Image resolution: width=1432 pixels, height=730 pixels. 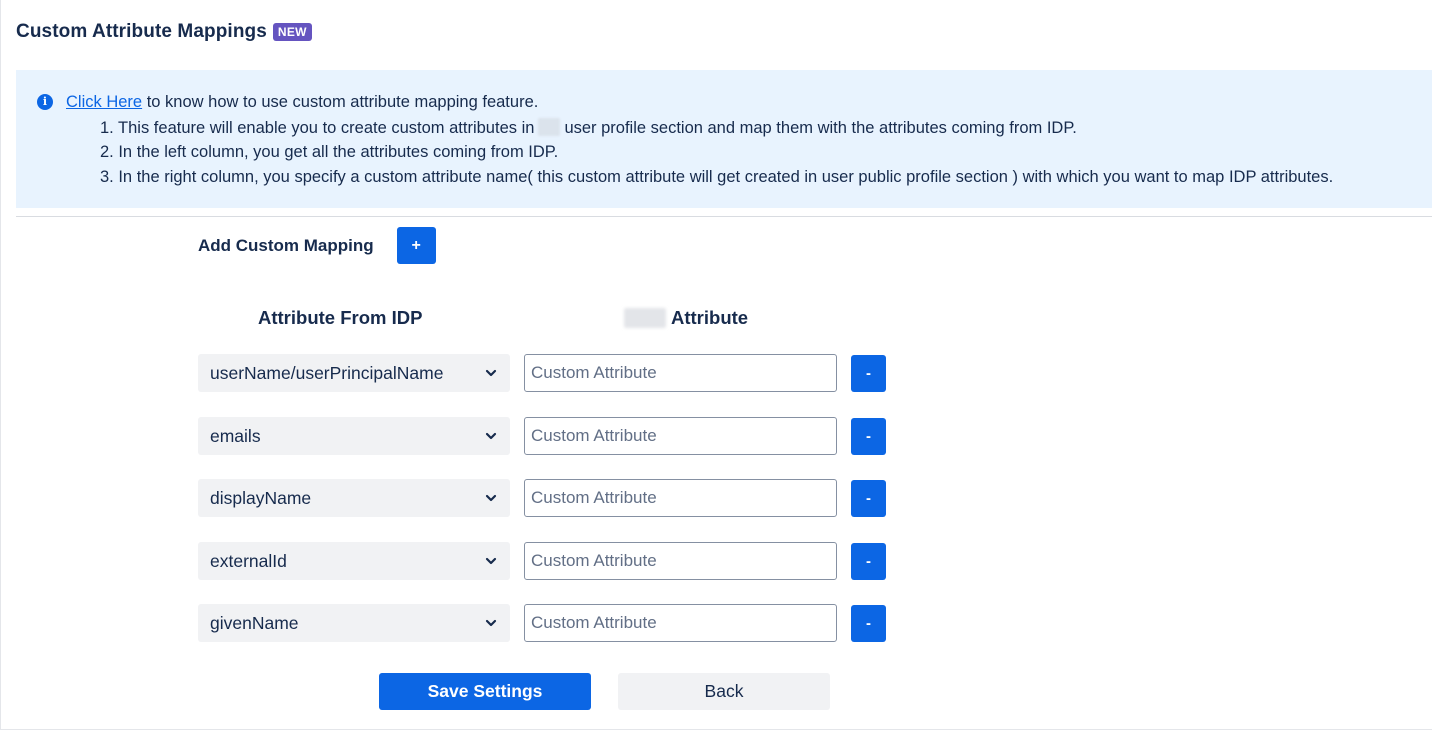 I want to click on new-badge: NEW, so click(x=292, y=32).